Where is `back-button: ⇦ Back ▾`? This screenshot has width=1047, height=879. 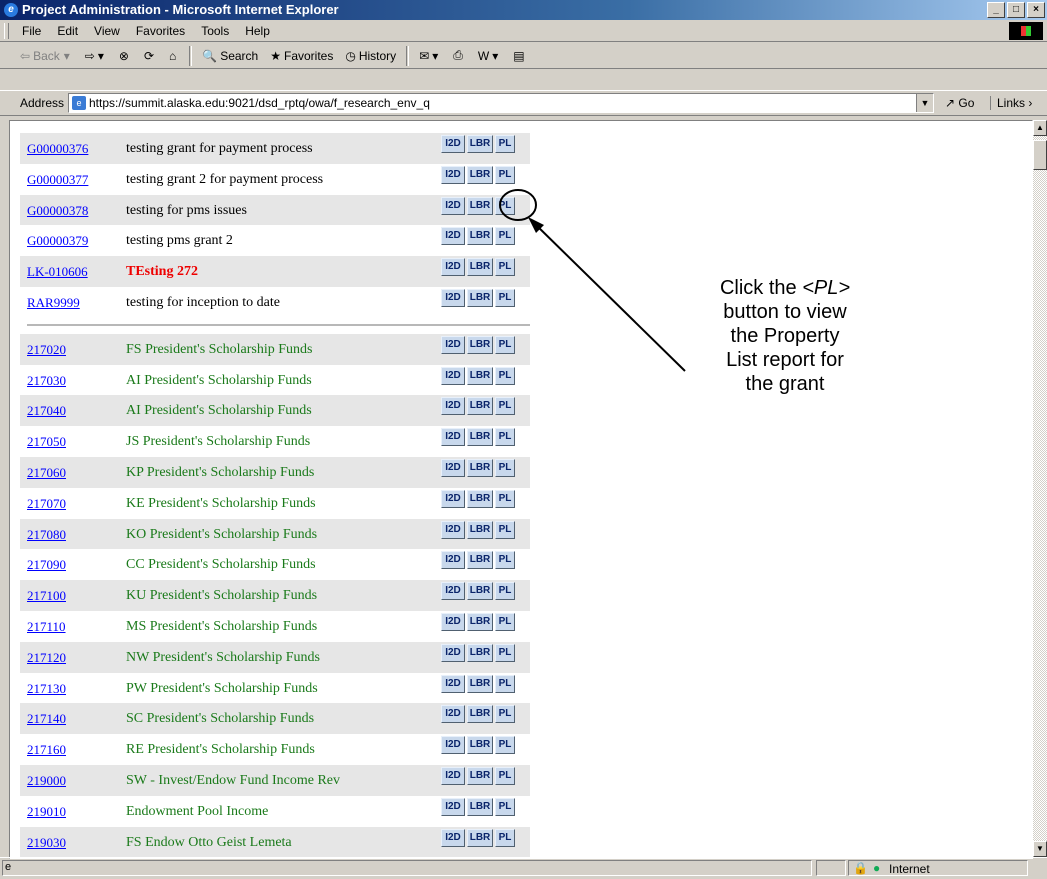 back-button: ⇦ Back ▾ is located at coordinates (46, 56).